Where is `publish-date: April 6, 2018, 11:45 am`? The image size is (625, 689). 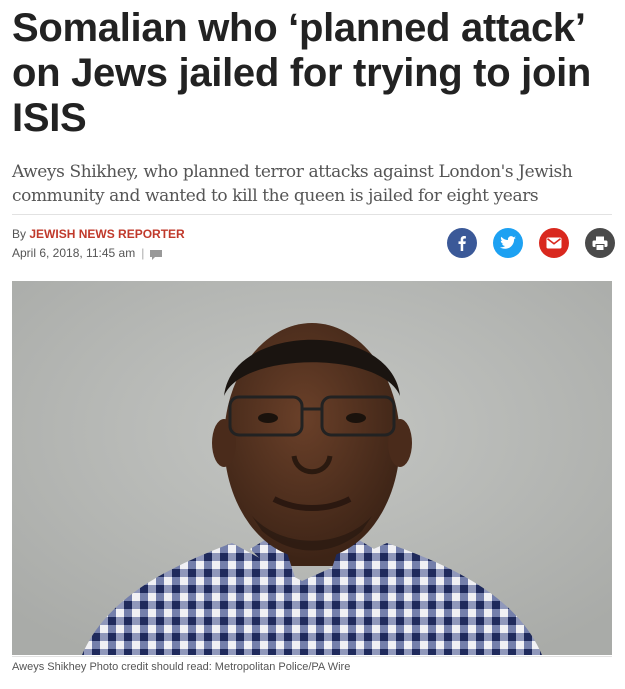
publish-date: April 6, 2018, 11:45 am is located at coordinates (74, 253).